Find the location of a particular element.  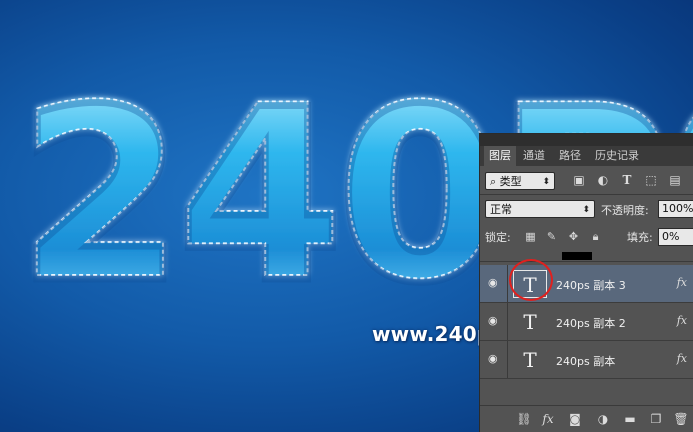

layer-thumbnail-strip is located at coordinates (577, 256).